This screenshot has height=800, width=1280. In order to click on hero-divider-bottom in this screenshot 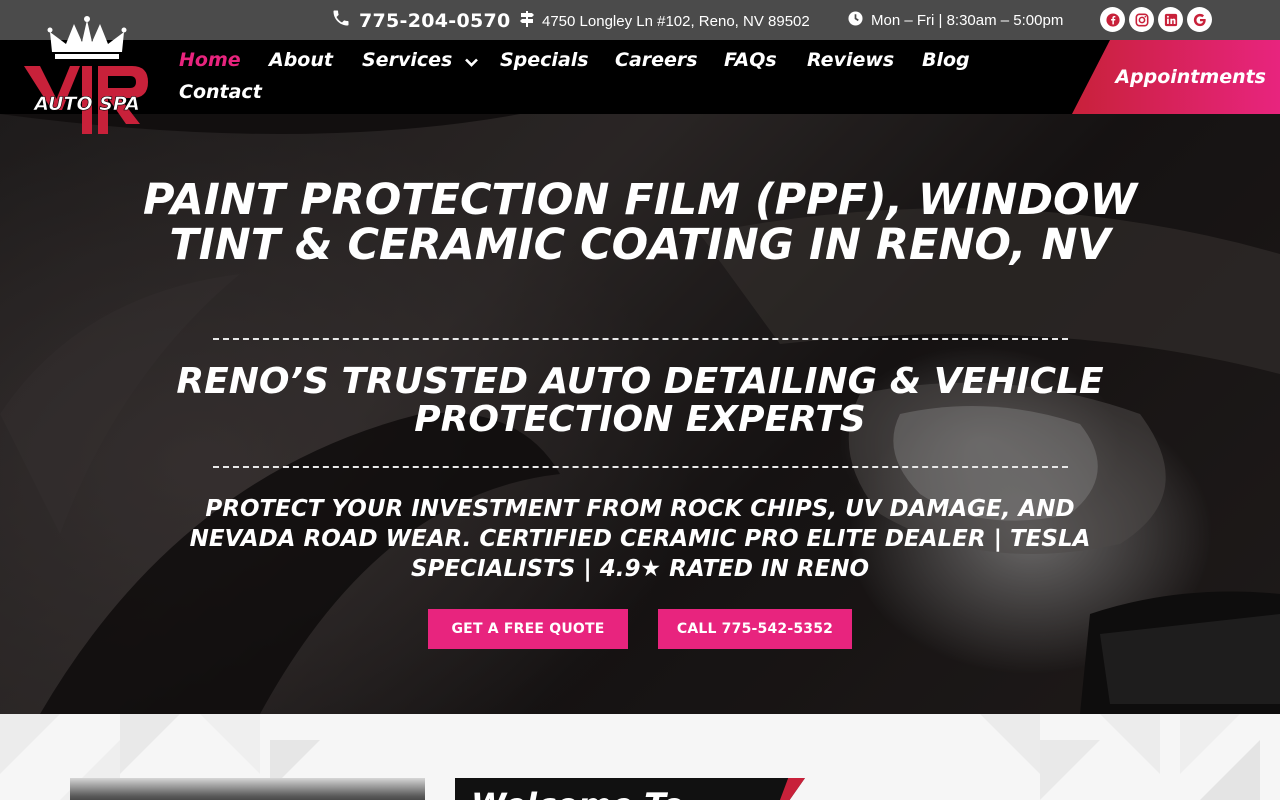, I will do `click(640, 467)`.